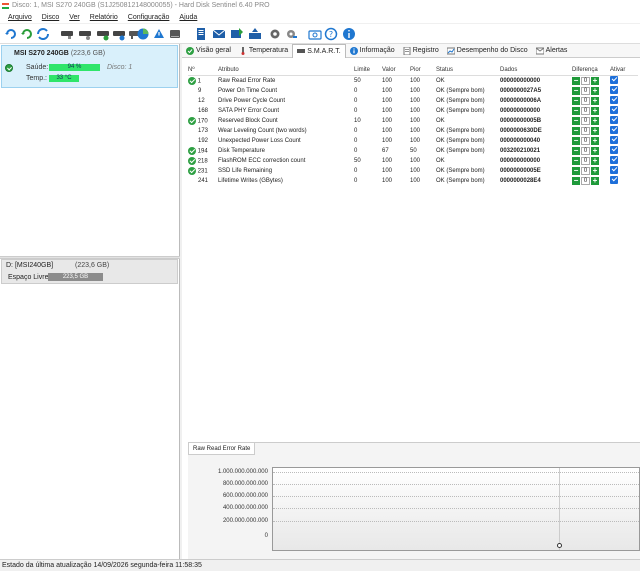  Describe the element at coordinates (175, 34) in the screenshot. I see `drive-icon` at that location.